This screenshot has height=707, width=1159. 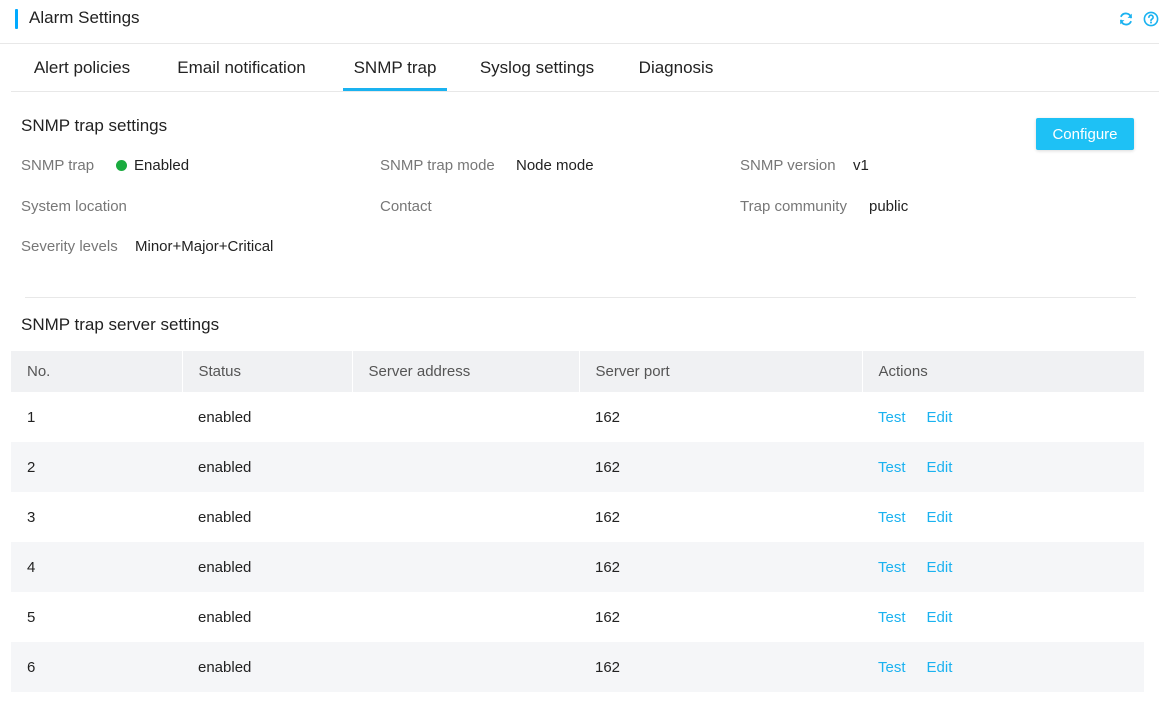 I want to click on trap-mode-value: Node mode, so click(x=555, y=165).